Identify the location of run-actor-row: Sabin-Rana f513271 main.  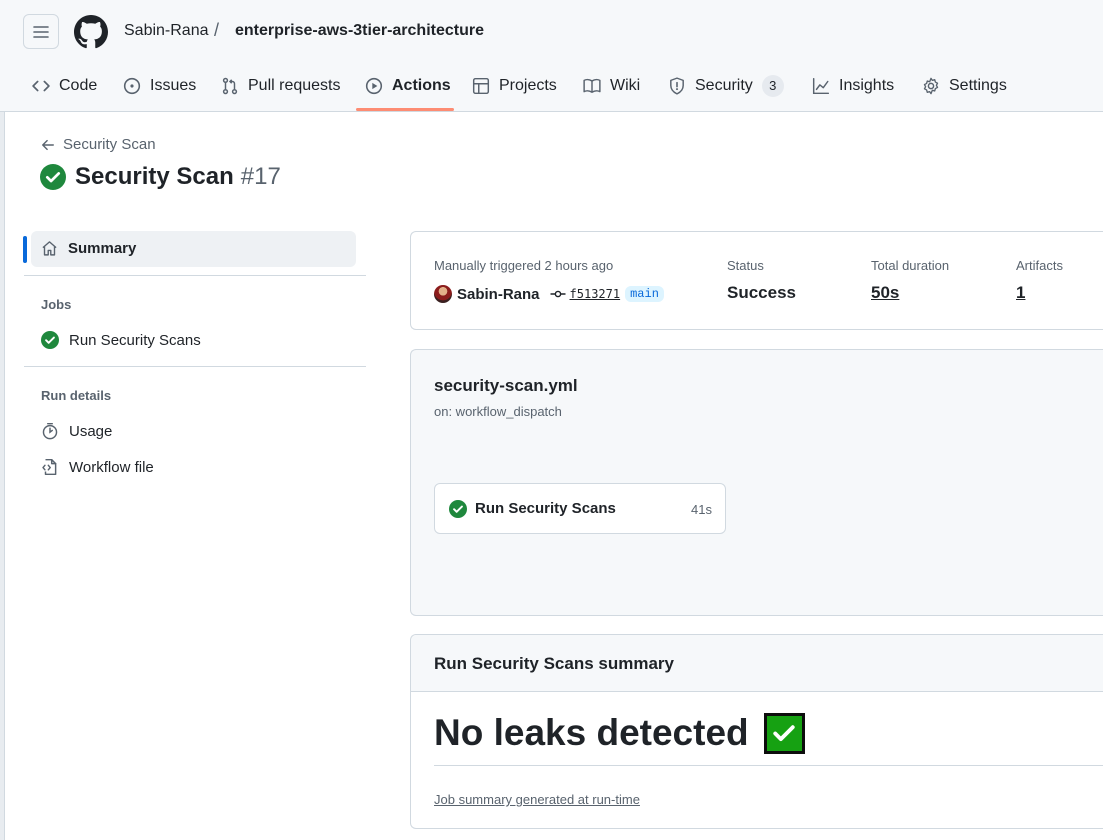
(549, 294).